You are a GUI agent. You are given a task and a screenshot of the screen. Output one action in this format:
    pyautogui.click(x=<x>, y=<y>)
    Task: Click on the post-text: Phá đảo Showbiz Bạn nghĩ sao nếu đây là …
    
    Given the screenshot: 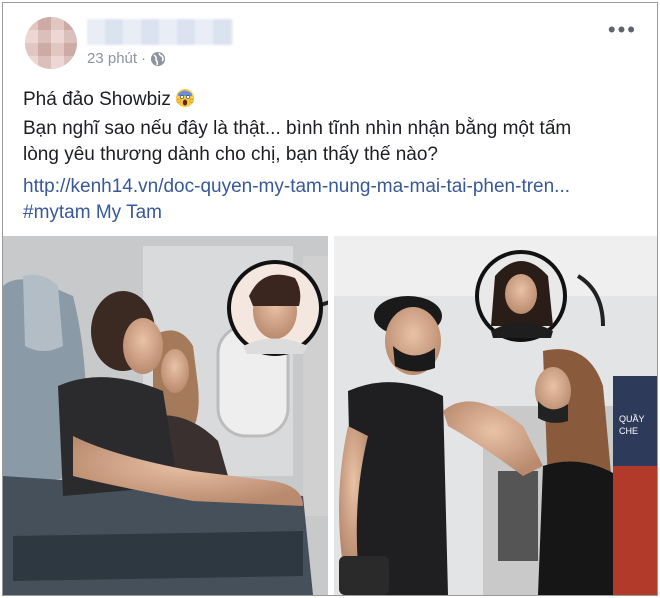 What is the action you would take?
    pyautogui.click(x=333, y=127)
    